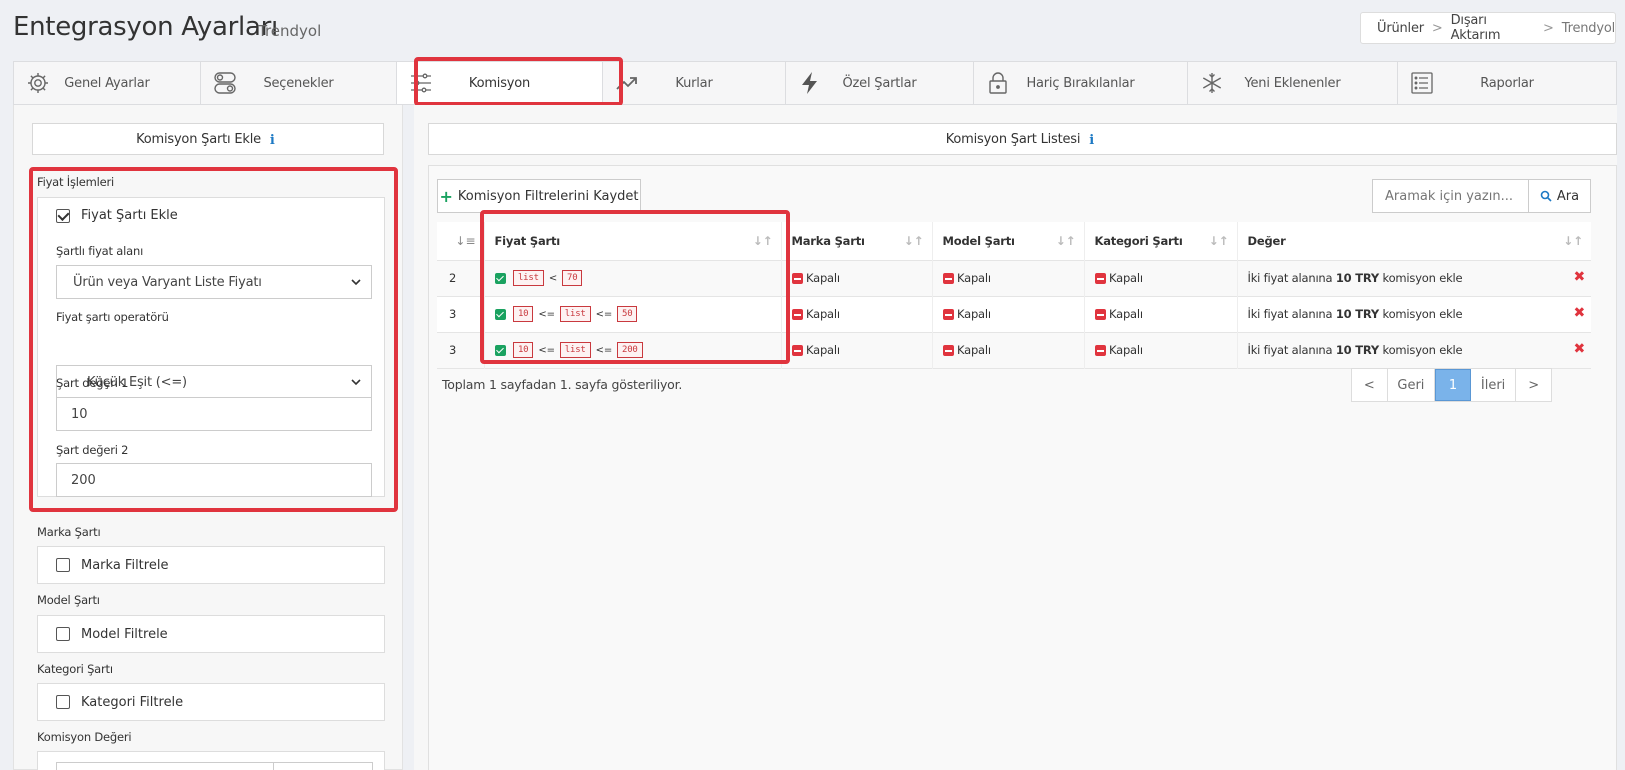  Describe the element at coordinates (198, 139) in the screenshot. I see `panel-title: Komisyon Şartı Ekle` at that location.